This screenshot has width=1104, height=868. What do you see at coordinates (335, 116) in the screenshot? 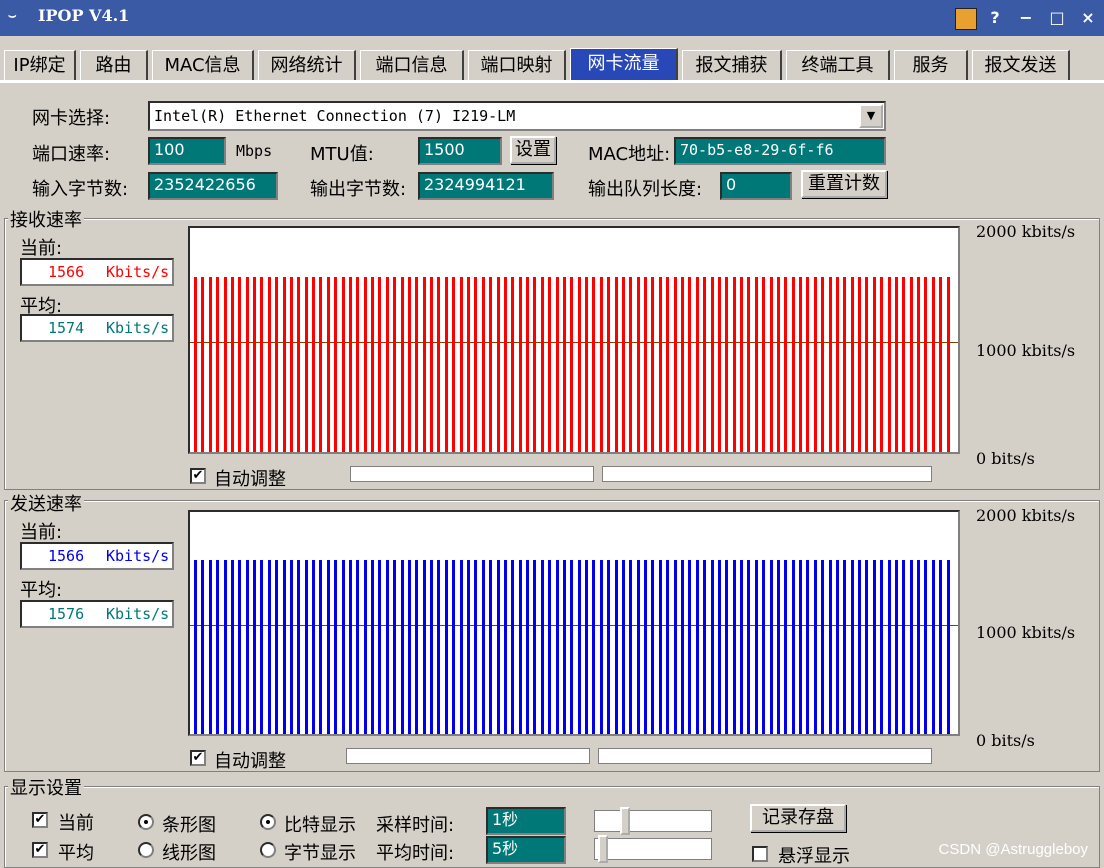
I see `nic-select-value: Intel(R) Ethernet Connection (7) I219-LM` at bounding box center [335, 116].